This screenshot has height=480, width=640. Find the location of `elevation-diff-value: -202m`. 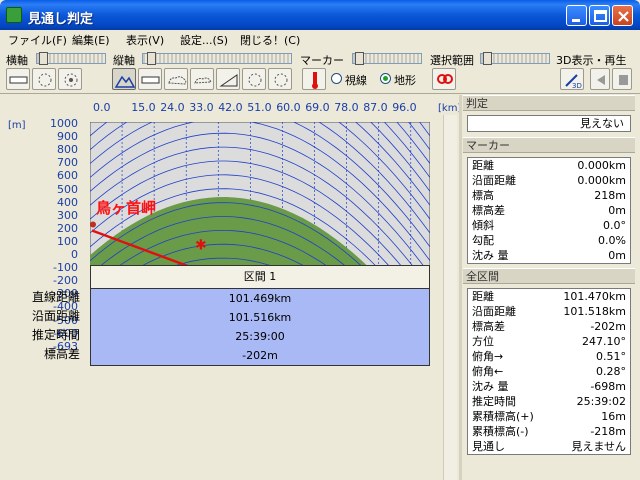

elevation-diff-value: -202m is located at coordinates (260, 355).